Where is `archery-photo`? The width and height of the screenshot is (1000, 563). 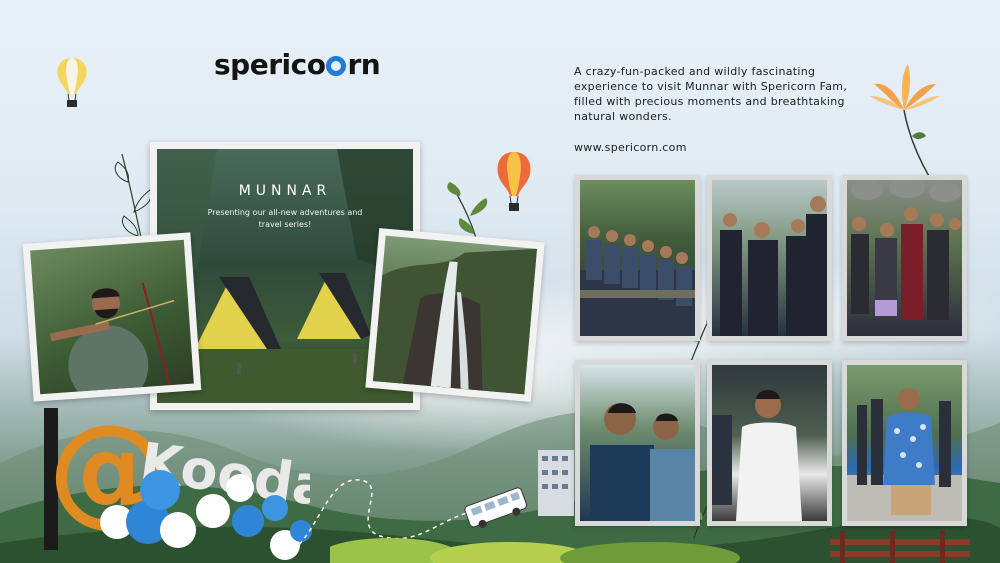 archery-photo is located at coordinates (112, 317).